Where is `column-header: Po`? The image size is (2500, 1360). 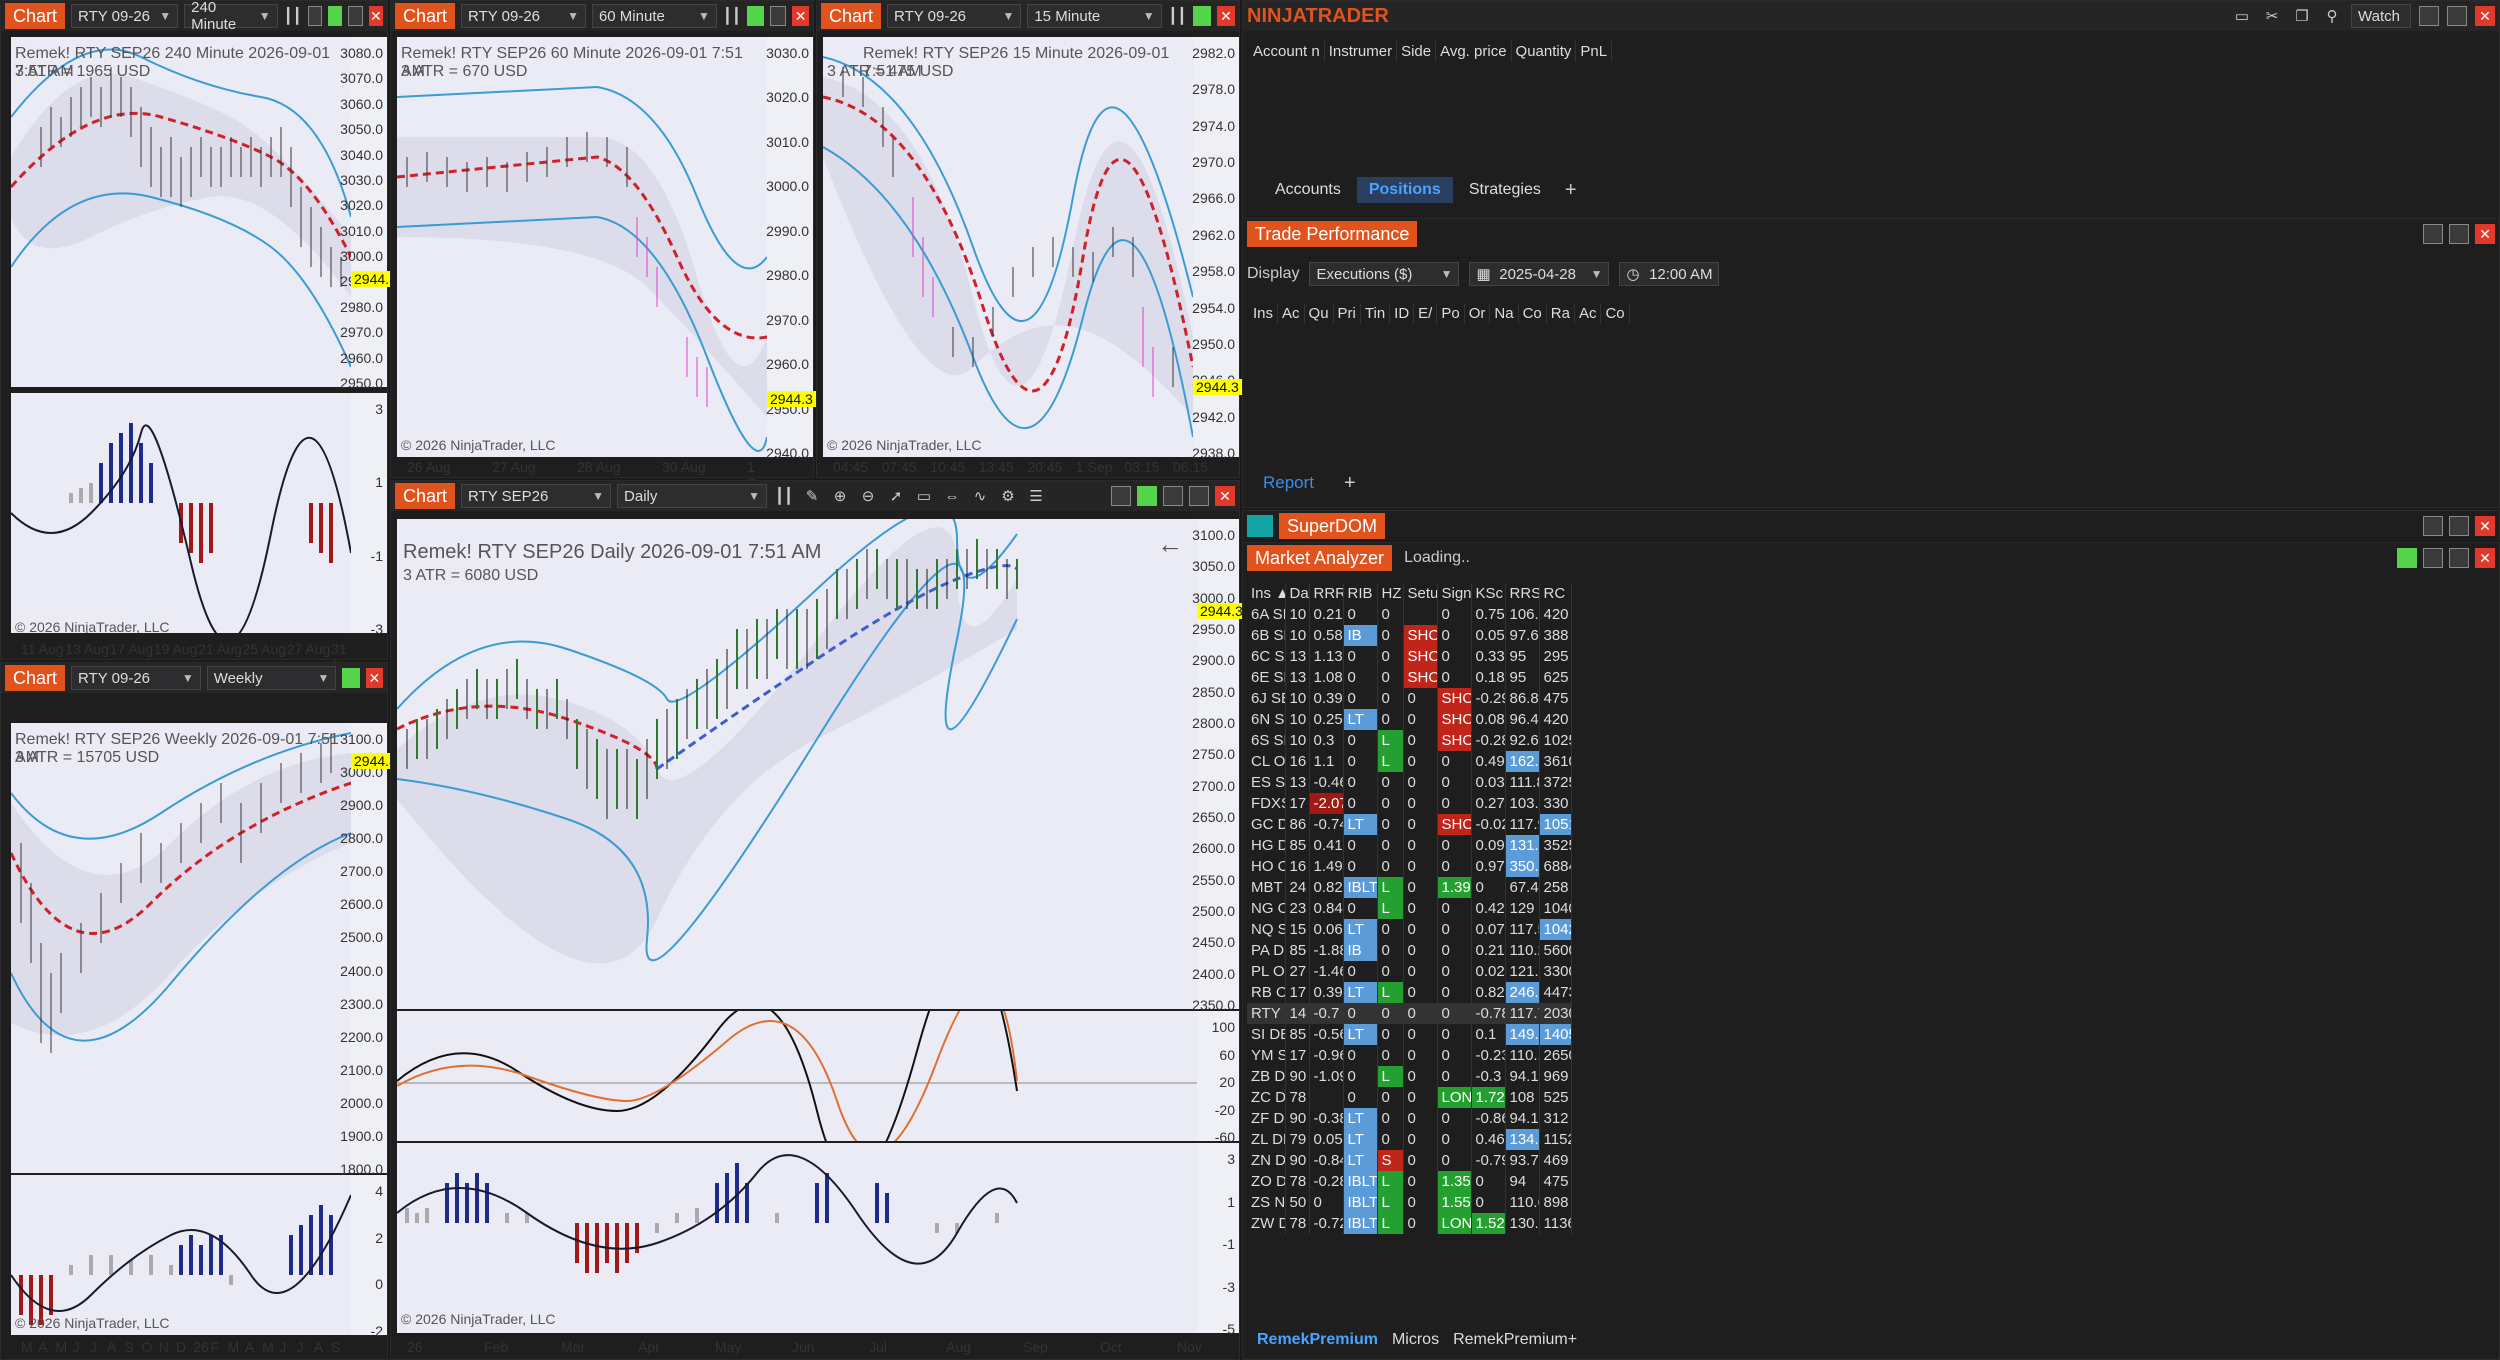
column-header: Po is located at coordinates (1450, 313).